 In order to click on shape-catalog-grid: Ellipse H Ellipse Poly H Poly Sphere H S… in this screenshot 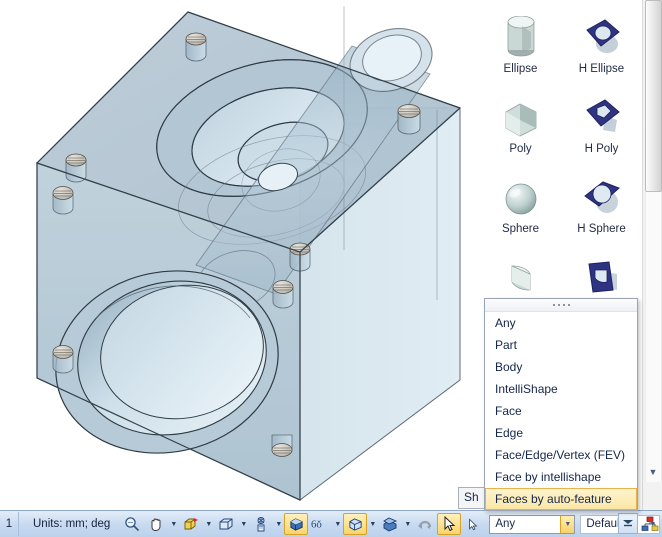, I will do `click(561, 160)`.